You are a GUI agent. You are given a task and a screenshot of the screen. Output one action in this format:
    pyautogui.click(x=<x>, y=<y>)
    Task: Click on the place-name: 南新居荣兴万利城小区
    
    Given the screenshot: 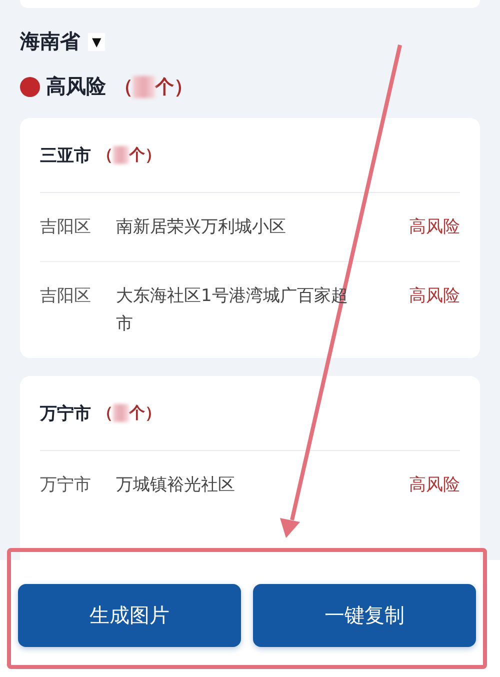 What is the action you would take?
    pyautogui.click(x=201, y=227)
    